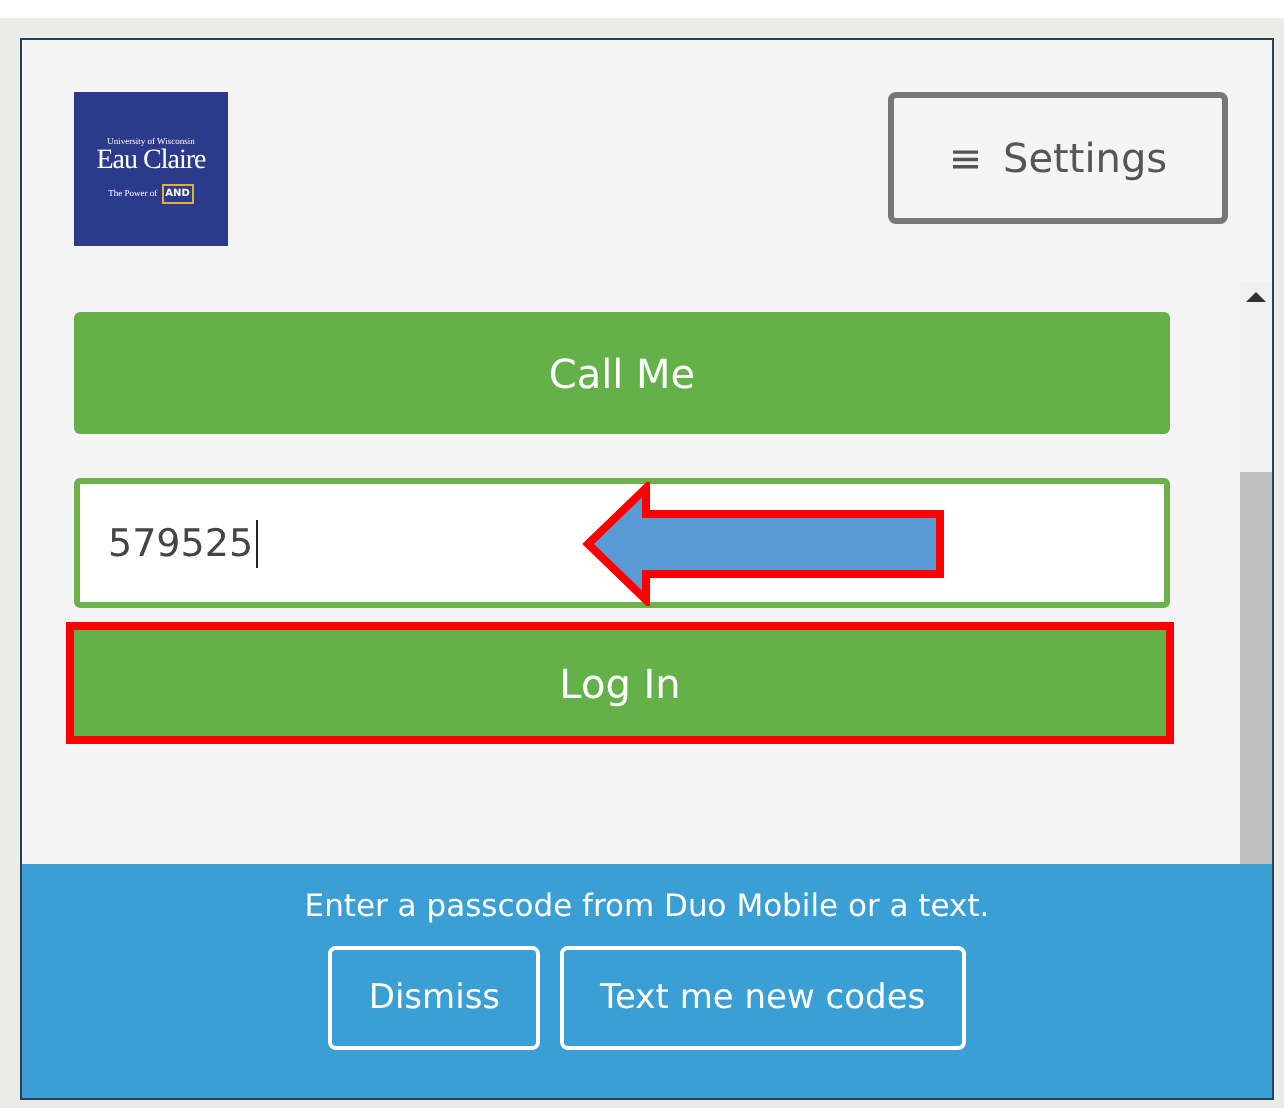 This screenshot has height=1108, width=1284. Describe the element at coordinates (1256, 573) in the screenshot. I see `scrollbar` at that location.